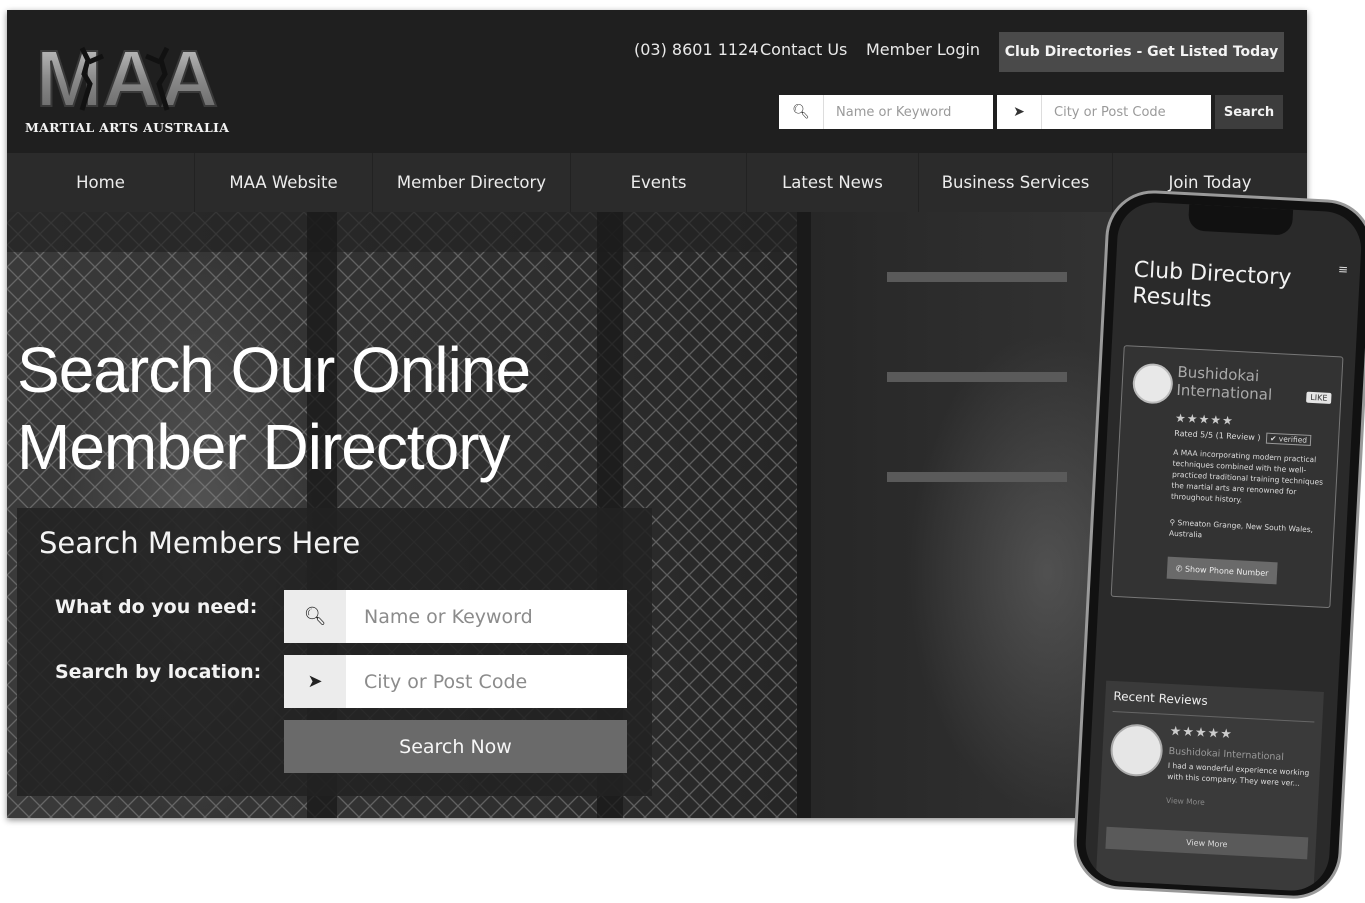 This screenshot has width=1365, height=903. What do you see at coordinates (446, 681) in the screenshot?
I see `location-placeholder: City or Post Code` at bounding box center [446, 681].